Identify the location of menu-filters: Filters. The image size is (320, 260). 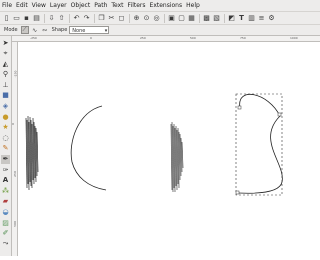
(137, 5).